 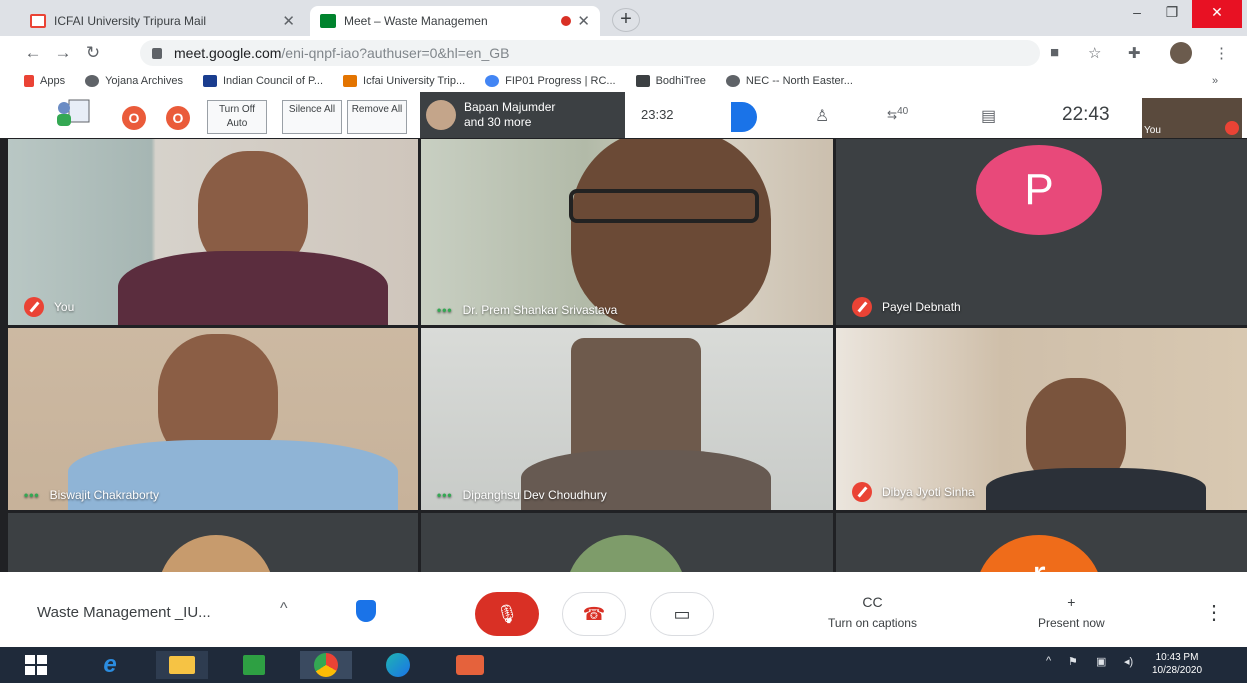 What do you see at coordinates (1071, 612) in the screenshot?
I see `present-now-button: + Present now` at bounding box center [1071, 612].